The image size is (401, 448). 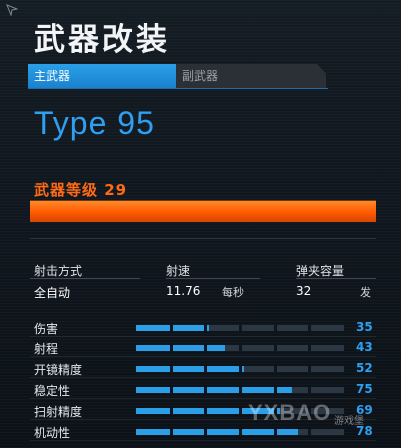 I want to click on weapon-level-bar, so click(x=203, y=211).